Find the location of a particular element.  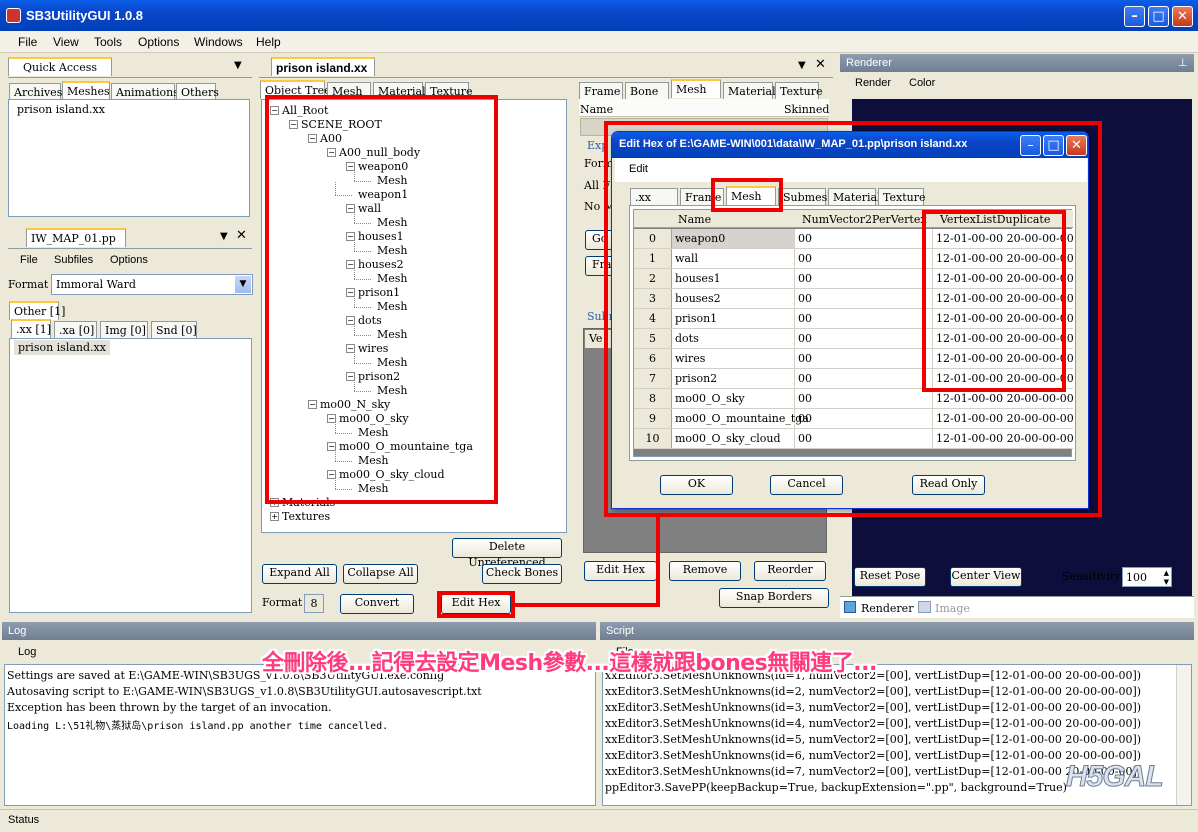

remove-button: Remove is located at coordinates (705, 571).